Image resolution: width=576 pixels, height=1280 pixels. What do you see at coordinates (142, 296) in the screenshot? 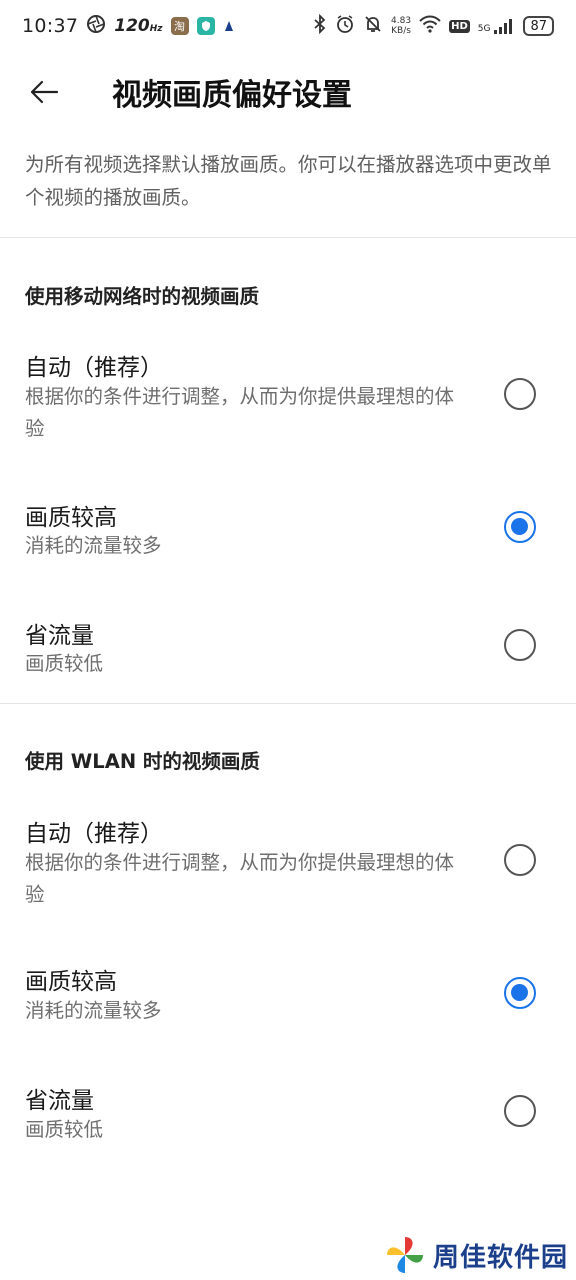
I see `section-title-mobile: 使用移动网络时的视频画质` at bounding box center [142, 296].